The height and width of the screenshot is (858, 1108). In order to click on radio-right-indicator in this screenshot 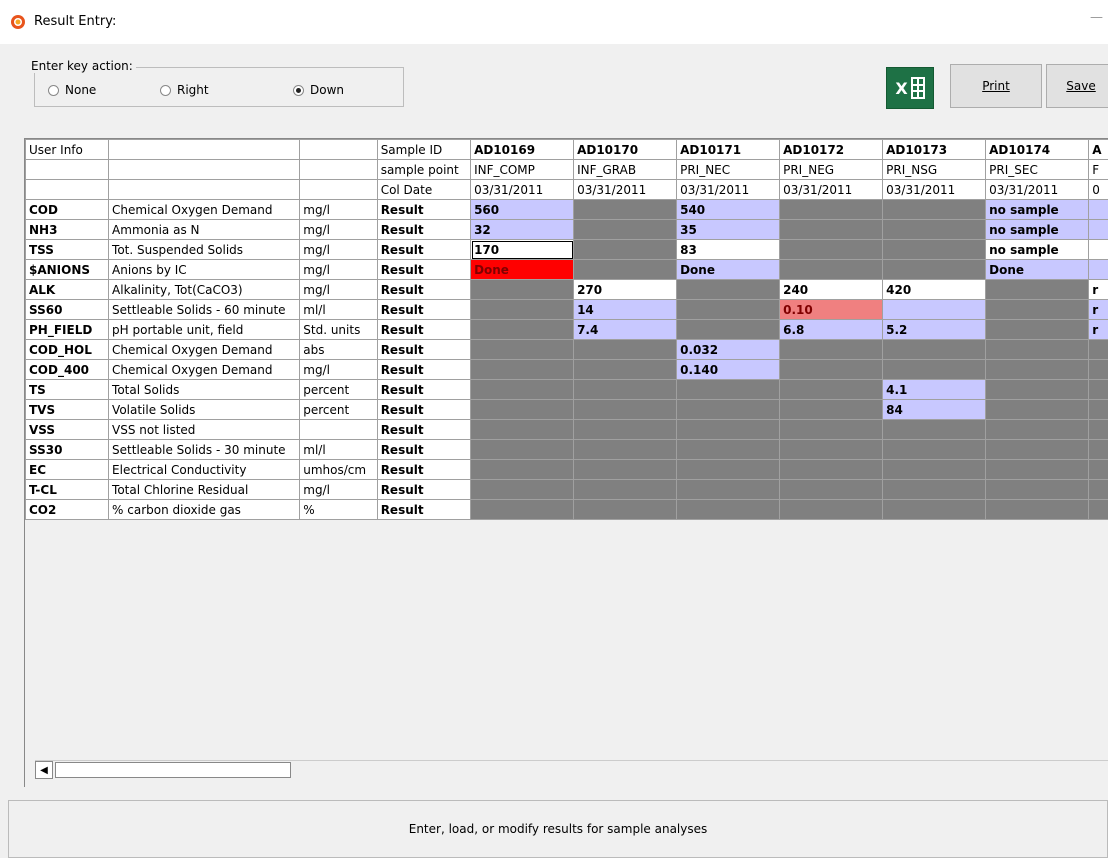, I will do `click(165, 90)`.